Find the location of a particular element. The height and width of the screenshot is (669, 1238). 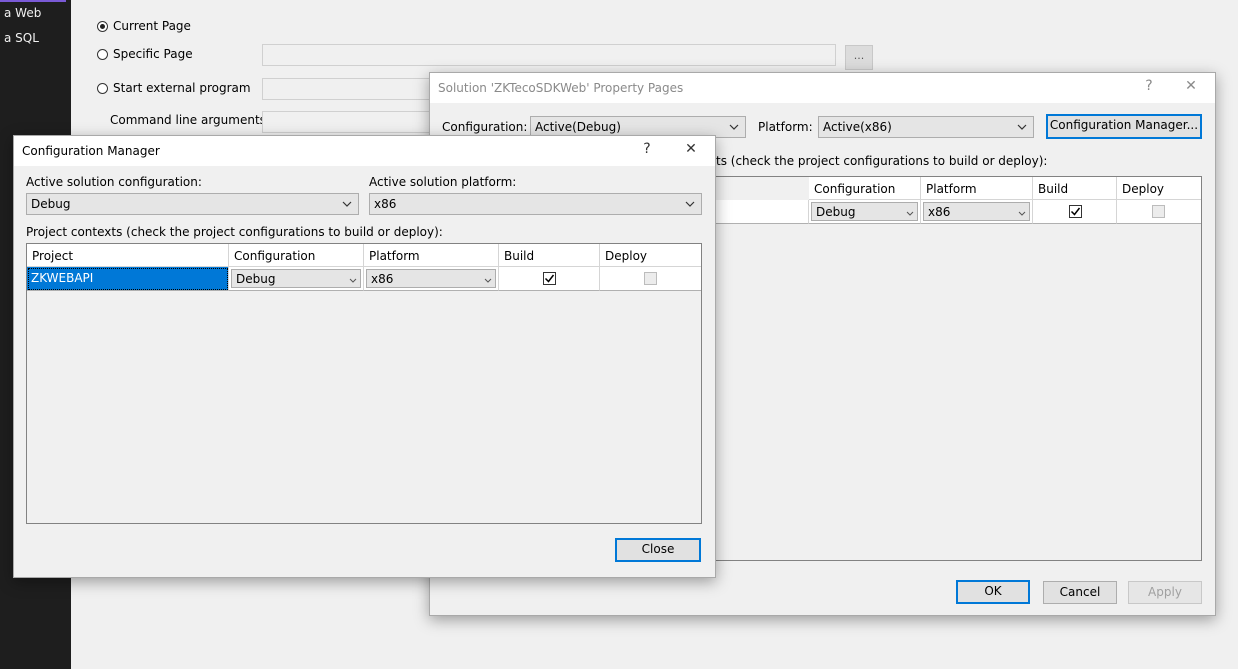

apply-button: Apply is located at coordinates (1165, 592).